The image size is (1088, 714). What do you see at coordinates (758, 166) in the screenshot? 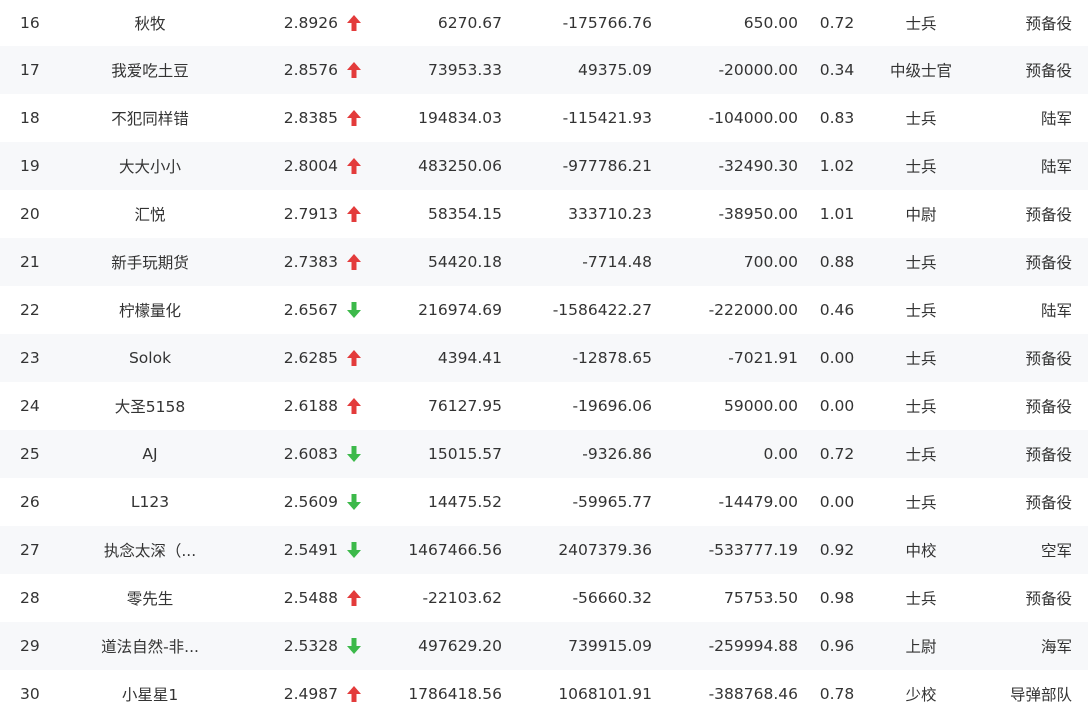
I see `value-3-cell: -32490.30` at bounding box center [758, 166].